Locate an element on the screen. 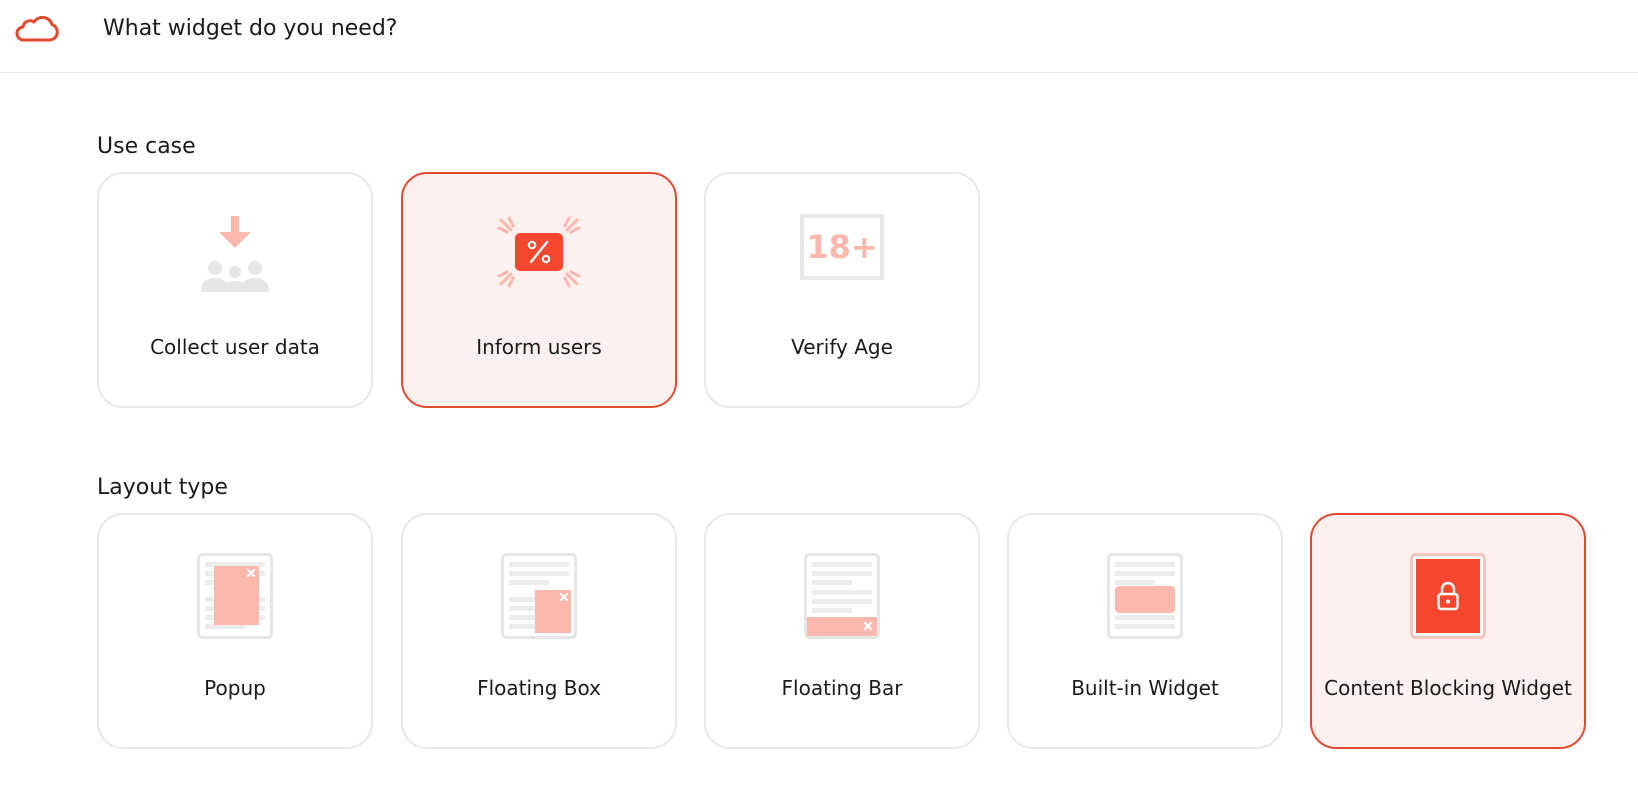  use-case-label: Collect user data is located at coordinates (235, 347).